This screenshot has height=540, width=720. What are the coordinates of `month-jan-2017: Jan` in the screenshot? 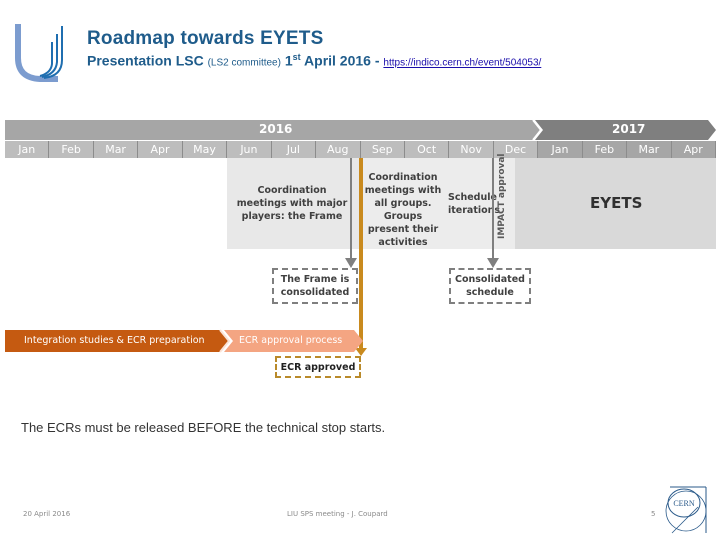 It's located at (560, 149).